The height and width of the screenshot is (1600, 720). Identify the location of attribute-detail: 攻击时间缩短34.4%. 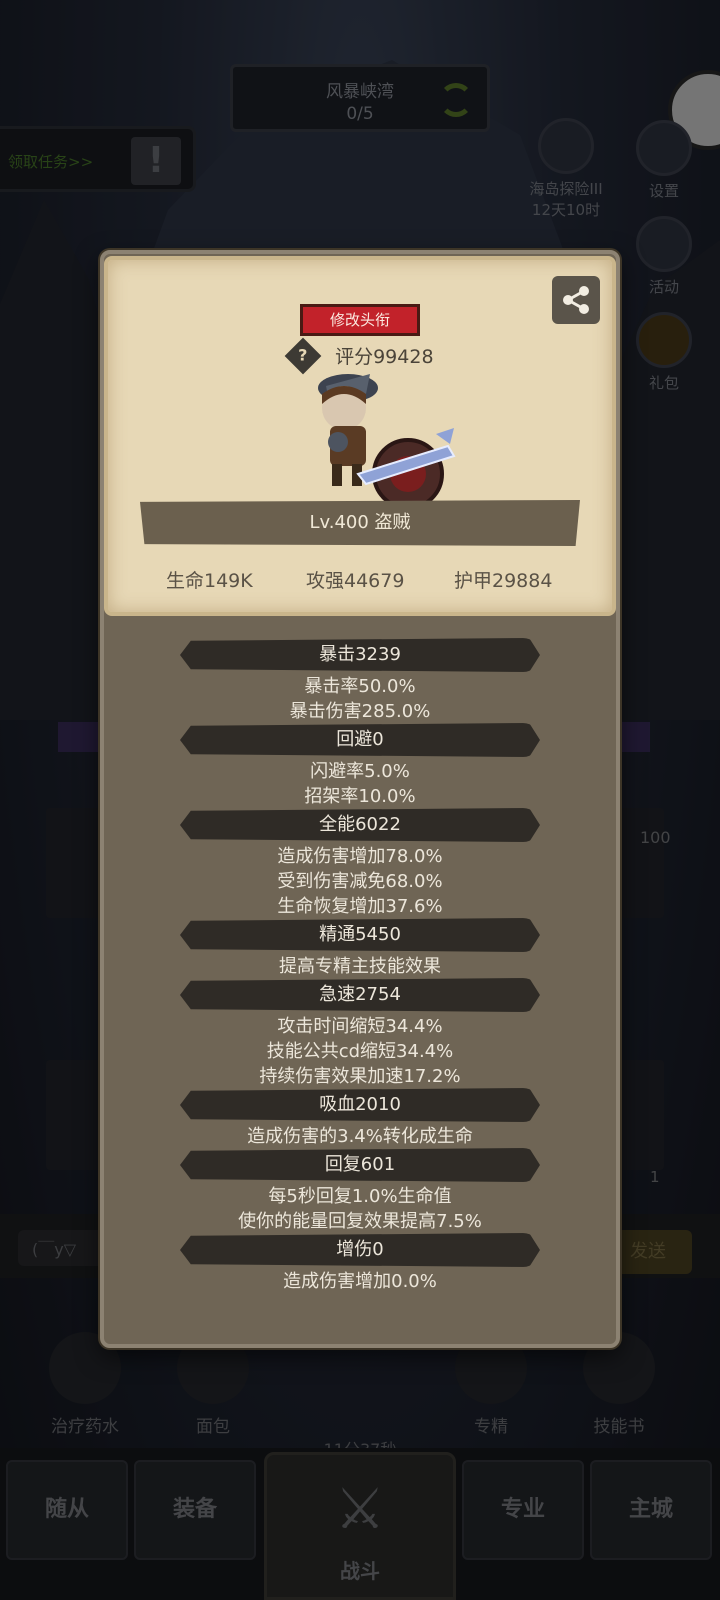
(360, 1026).